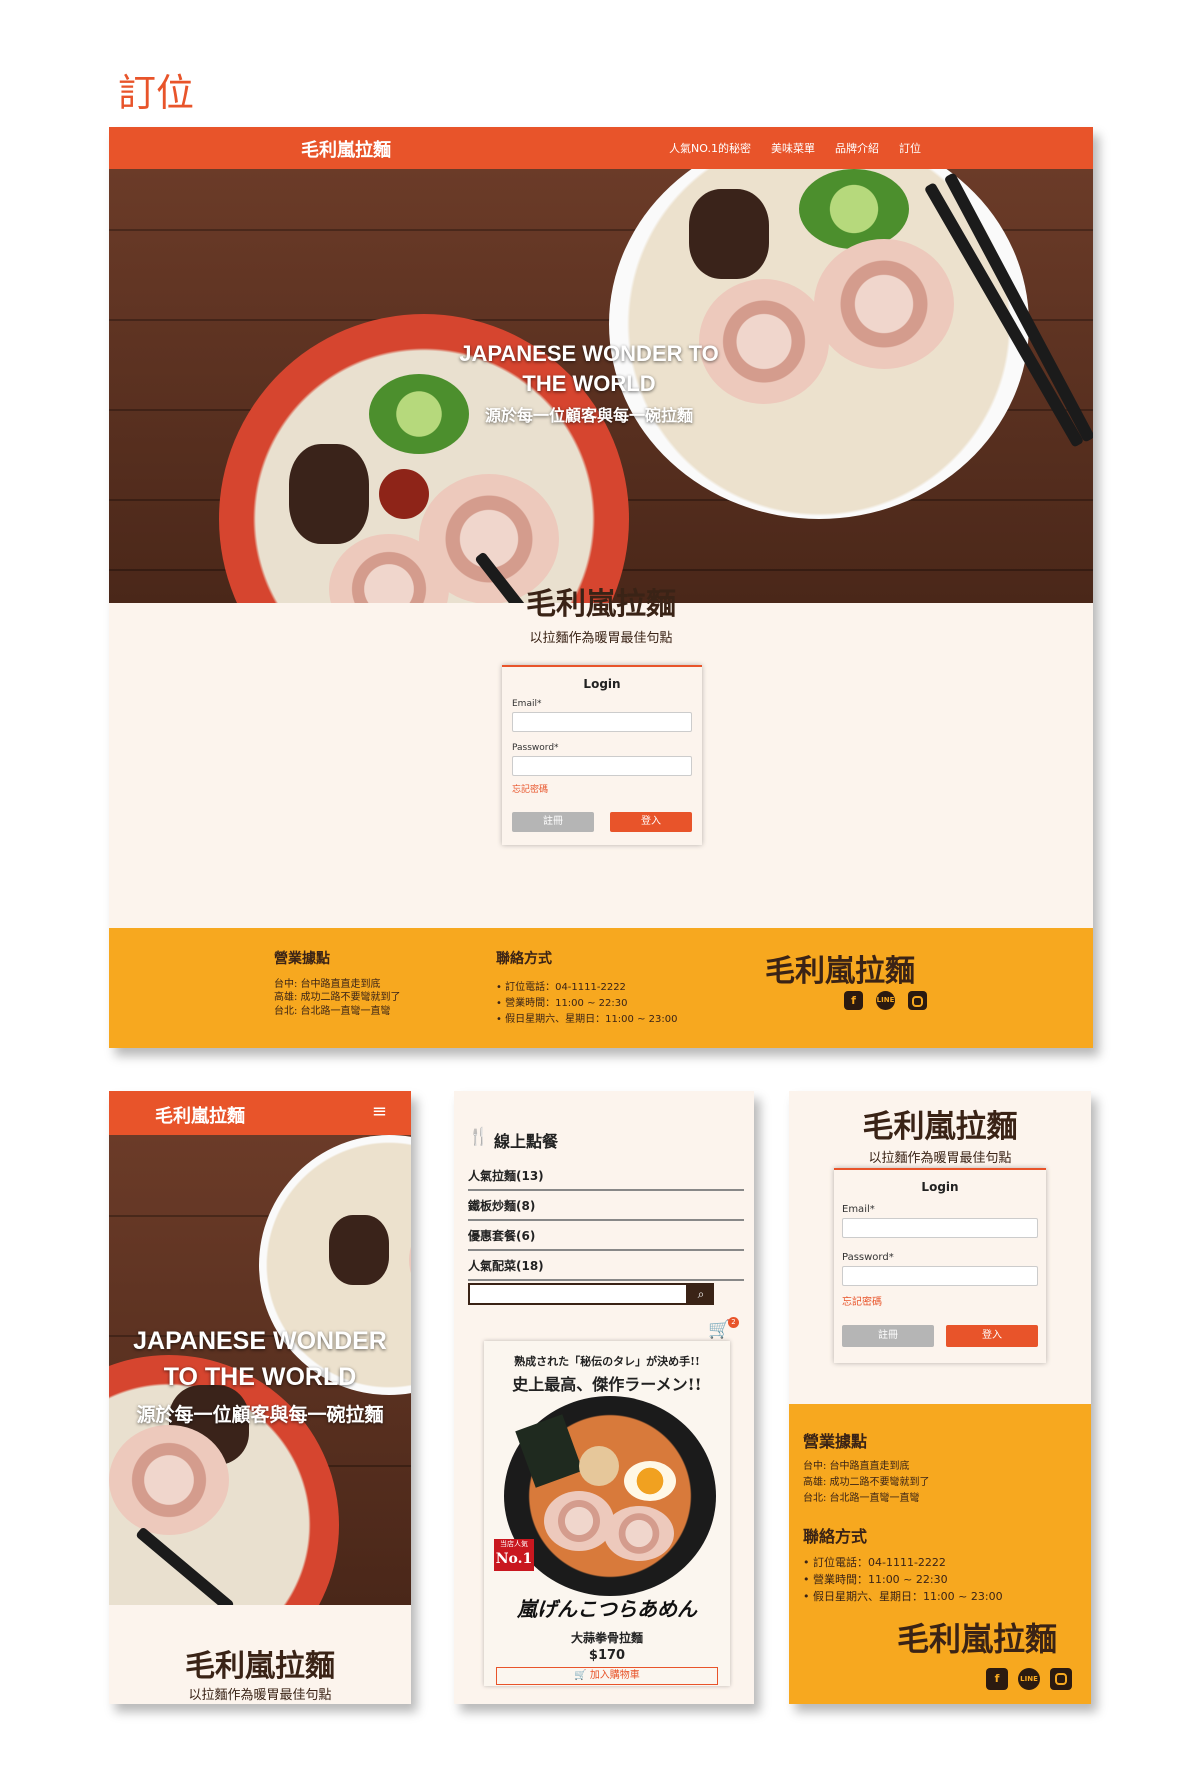  Describe the element at coordinates (200, 1115) in the screenshot. I see `mobile-brand-logo: 毛利嵐拉麵` at that location.